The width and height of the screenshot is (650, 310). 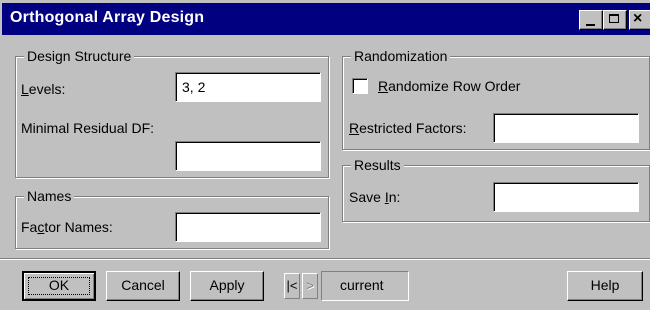 I want to click on apply-button: Apply, so click(x=227, y=286).